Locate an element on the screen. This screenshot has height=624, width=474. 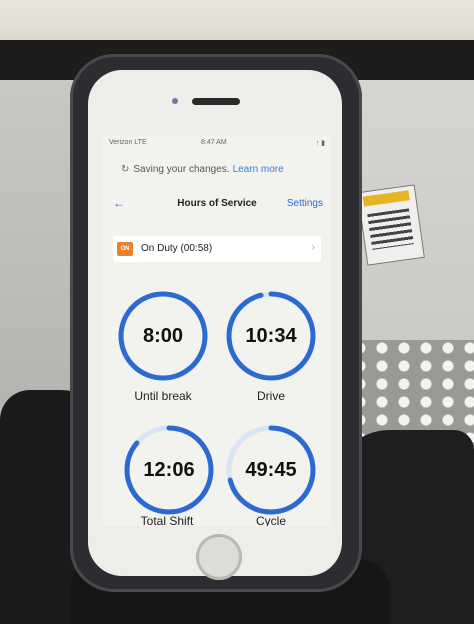
saving-banner: ↻ Saving your changes. Learn more is located at coordinates (202, 169).